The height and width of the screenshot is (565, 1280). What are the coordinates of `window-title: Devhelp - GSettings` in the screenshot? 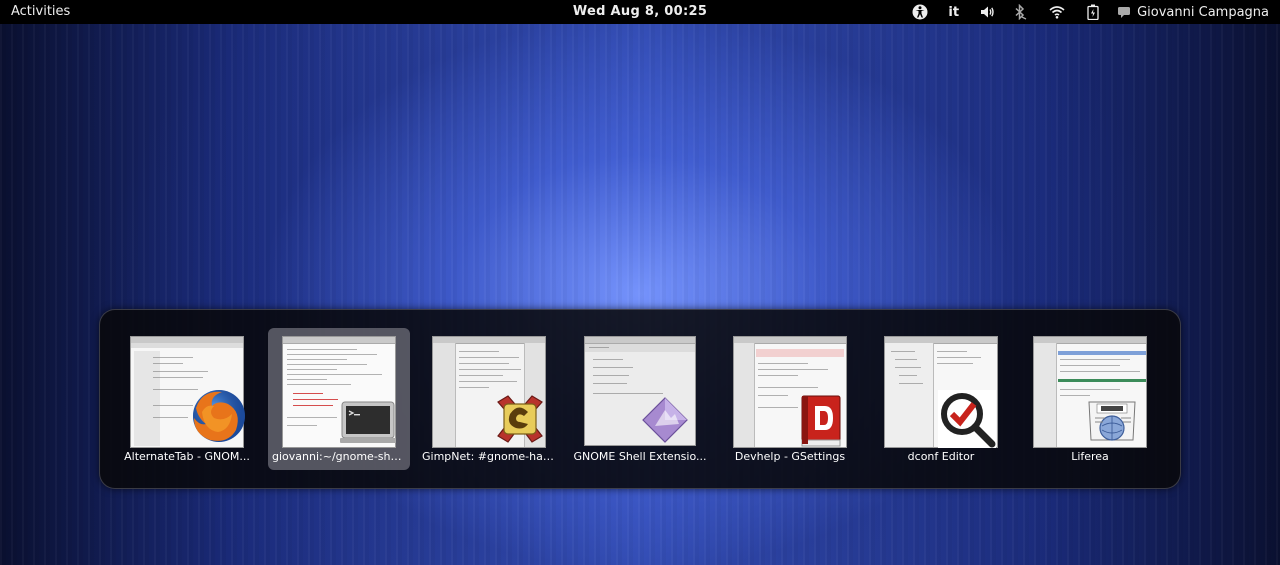 It's located at (790, 456).